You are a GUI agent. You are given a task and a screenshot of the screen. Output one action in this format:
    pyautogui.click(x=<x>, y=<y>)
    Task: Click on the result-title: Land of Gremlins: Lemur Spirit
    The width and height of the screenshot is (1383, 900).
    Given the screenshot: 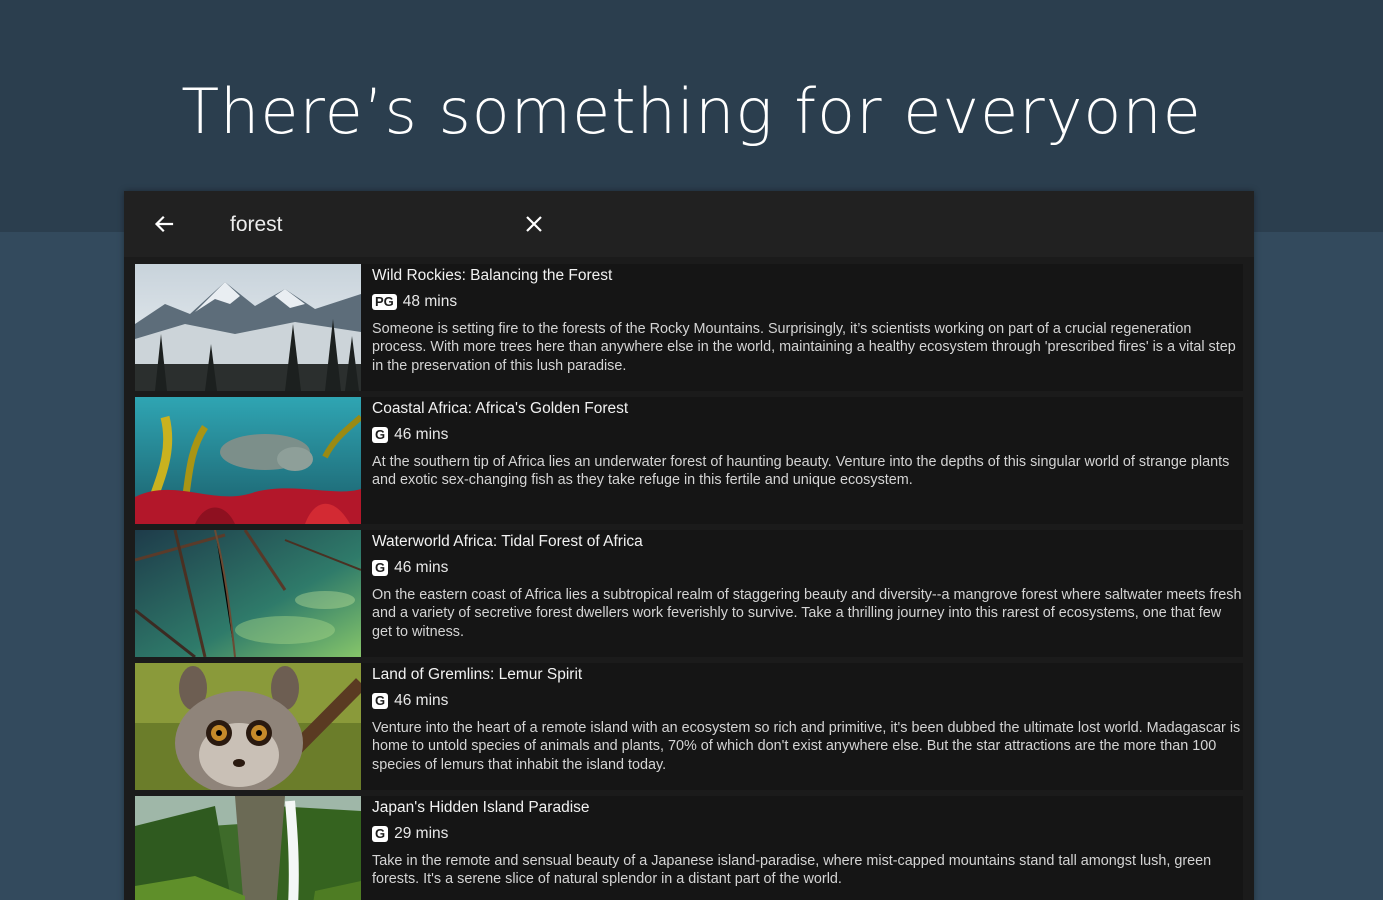 What is the action you would take?
    pyautogui.click(x=477, y=674)
    